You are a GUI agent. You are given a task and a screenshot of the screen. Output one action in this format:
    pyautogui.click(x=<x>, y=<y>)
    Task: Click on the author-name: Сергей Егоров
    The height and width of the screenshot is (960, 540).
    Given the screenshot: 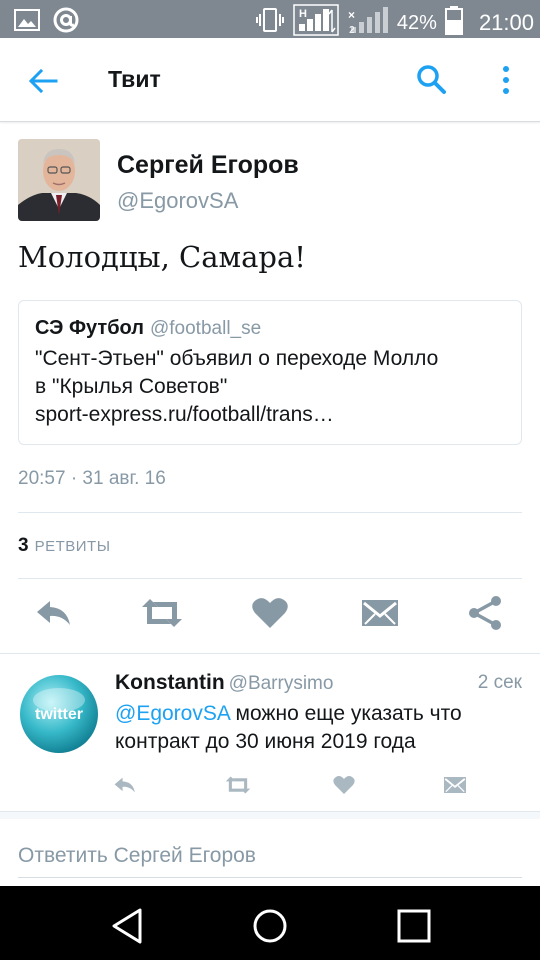 What is the action you would take?
    pyautogui.click(x=208, y=165)
    